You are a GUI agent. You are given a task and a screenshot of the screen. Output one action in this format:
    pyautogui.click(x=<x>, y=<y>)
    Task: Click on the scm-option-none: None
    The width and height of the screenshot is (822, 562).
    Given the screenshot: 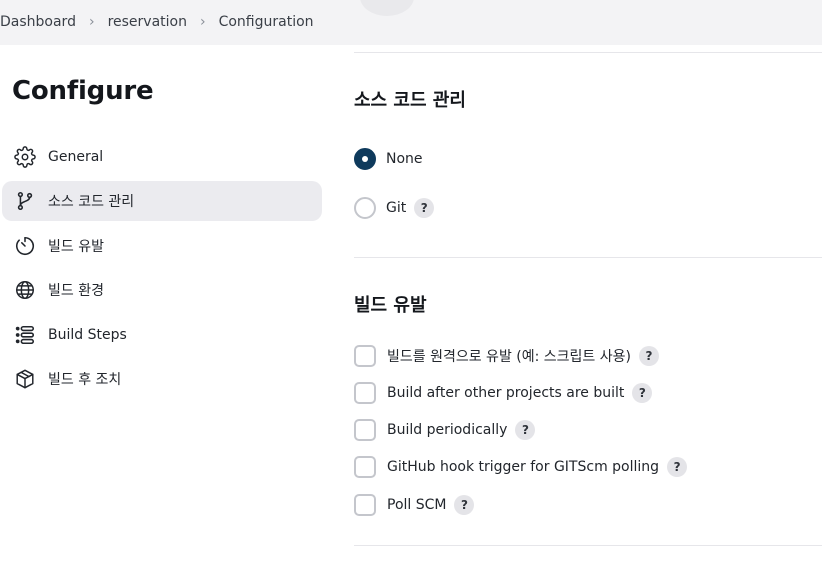 What is the action you would take?
    pyautogui.click(x=388, y=159)
    